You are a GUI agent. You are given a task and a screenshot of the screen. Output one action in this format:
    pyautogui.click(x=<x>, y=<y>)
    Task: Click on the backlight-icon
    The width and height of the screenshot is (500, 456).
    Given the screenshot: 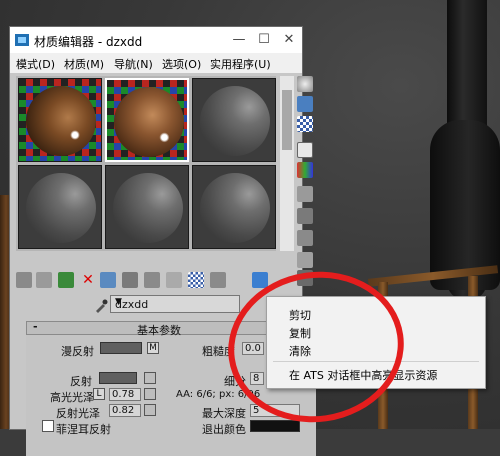 What is the action you would take?
    pyautogui.click(x=305, y=104)
    